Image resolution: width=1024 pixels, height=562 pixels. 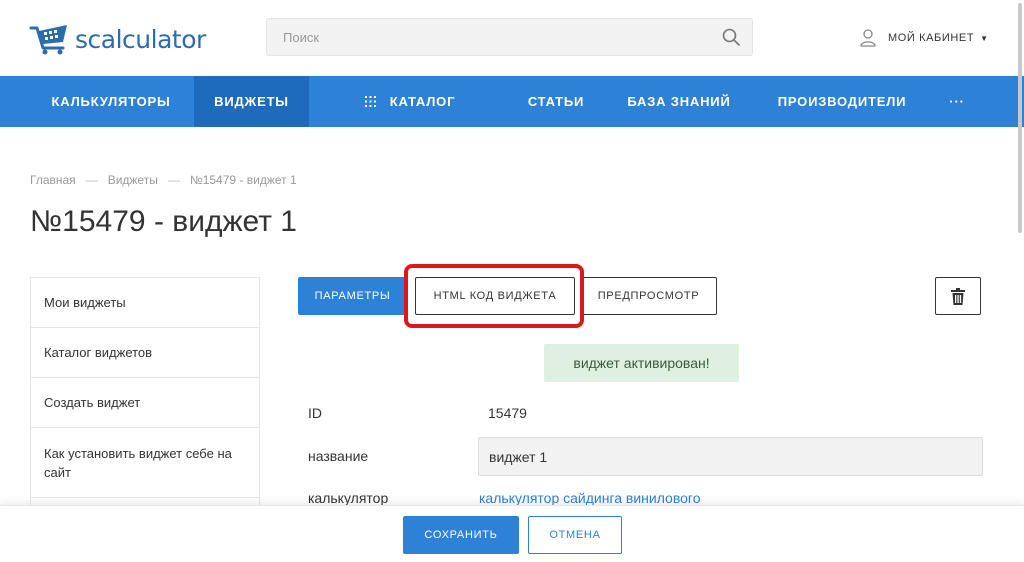 What do you see at coordinates (92, 402) in the screenshot?
I see `sidebar-item-label: Создать виджет` at bounding box center [92, 402].